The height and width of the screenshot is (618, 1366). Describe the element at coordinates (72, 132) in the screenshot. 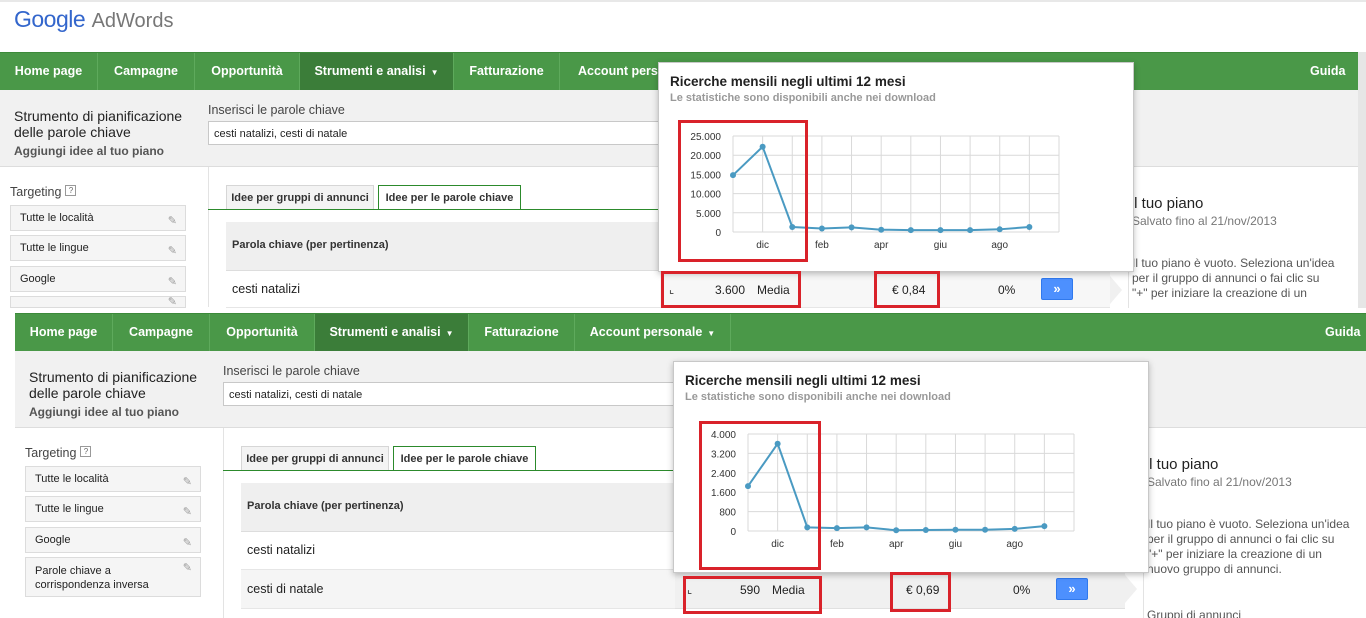

I see `tool-title-line2: delle parole chiave` at that location.